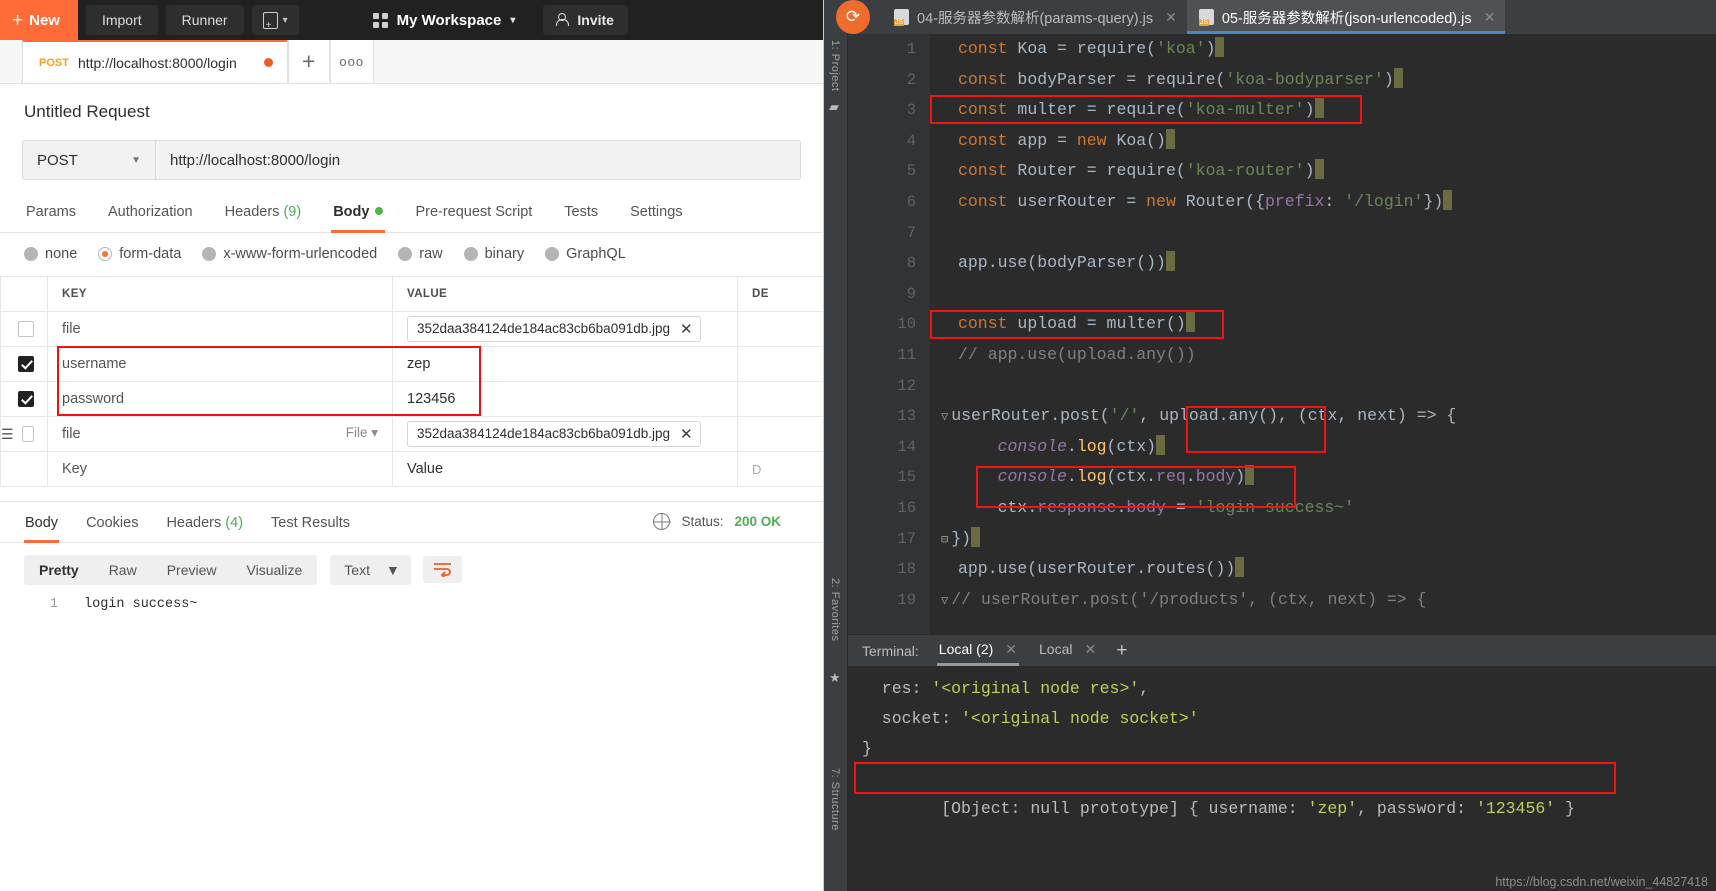  I want to click on view-raw: Raw, so click(123, 570).